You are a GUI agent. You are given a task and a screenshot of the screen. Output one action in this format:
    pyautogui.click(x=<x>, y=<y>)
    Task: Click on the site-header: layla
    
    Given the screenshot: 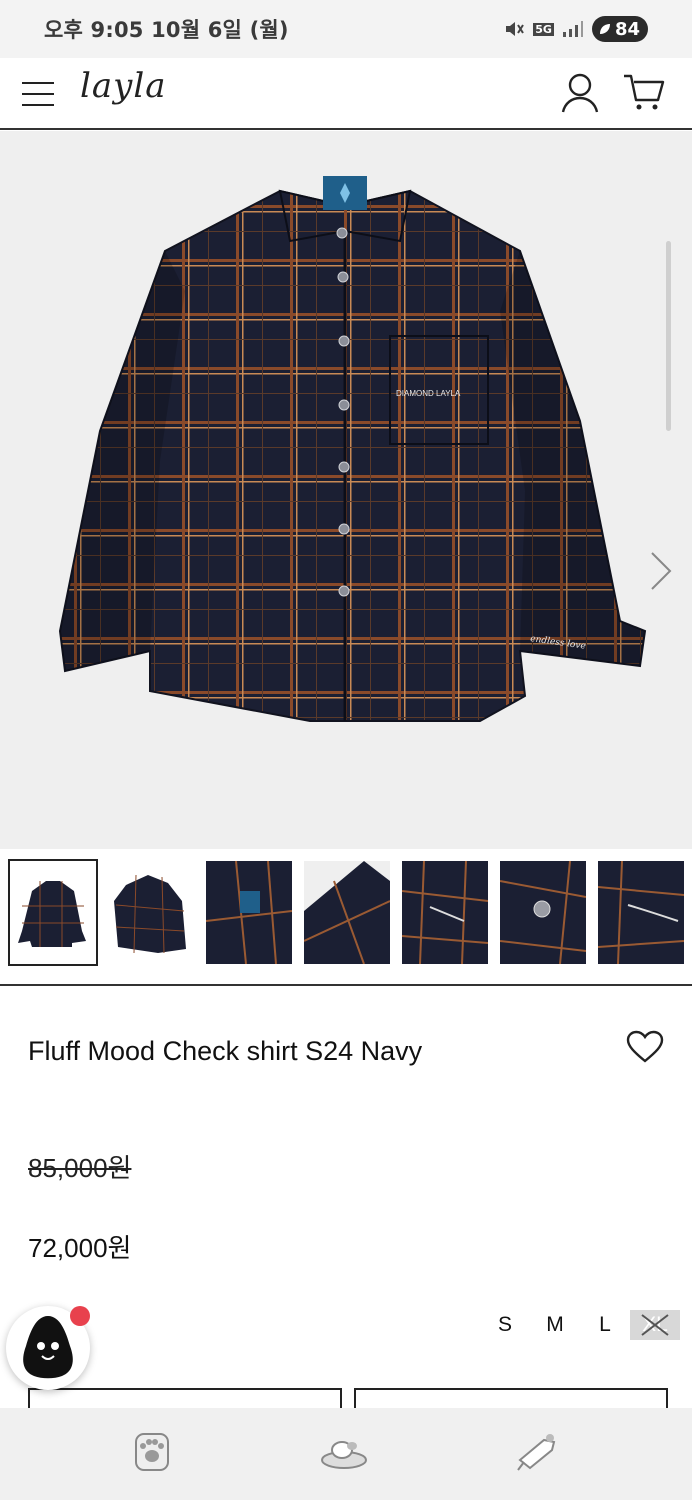 What is the action you would take?
    pyautogui.click(x=346, y=94)
    